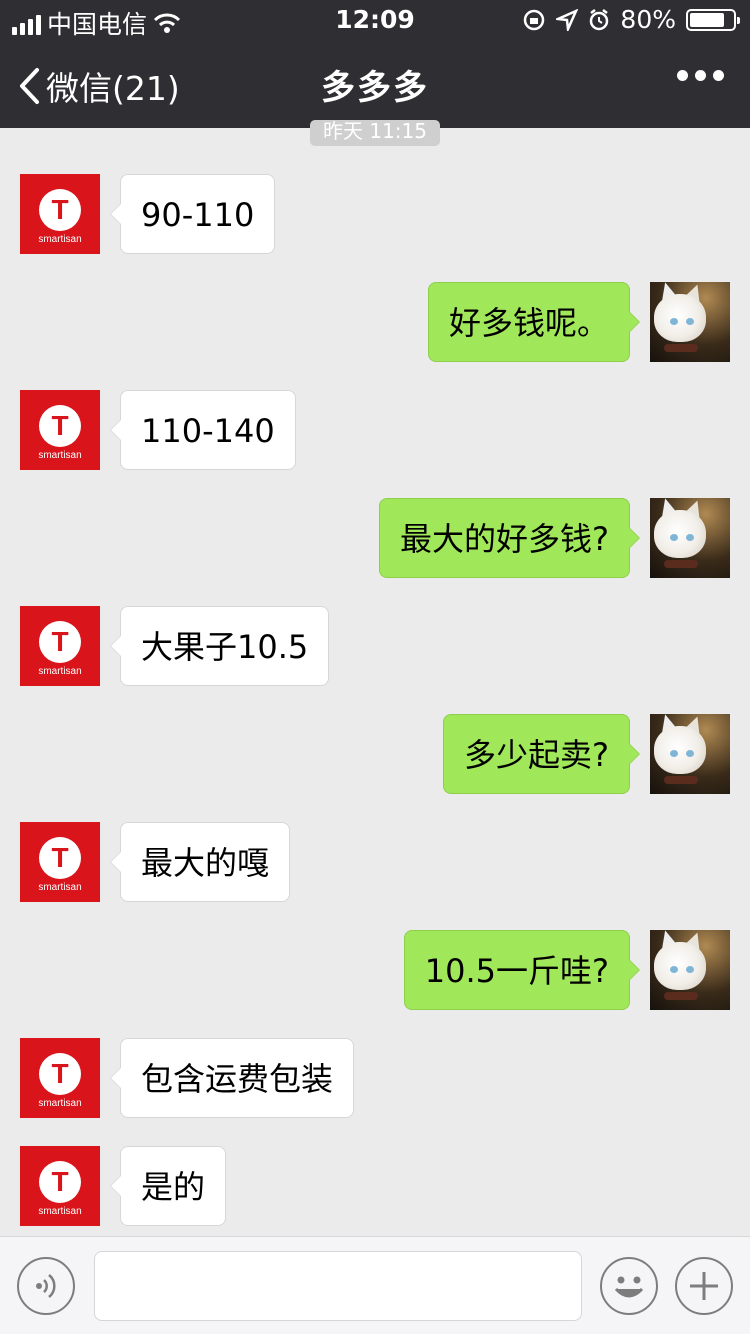 The image size is (750, 1334). Describe the element at coordinates (200, 862) in the screenshot. I see `incoming-message-bubble: 最大的嘎` at that location.